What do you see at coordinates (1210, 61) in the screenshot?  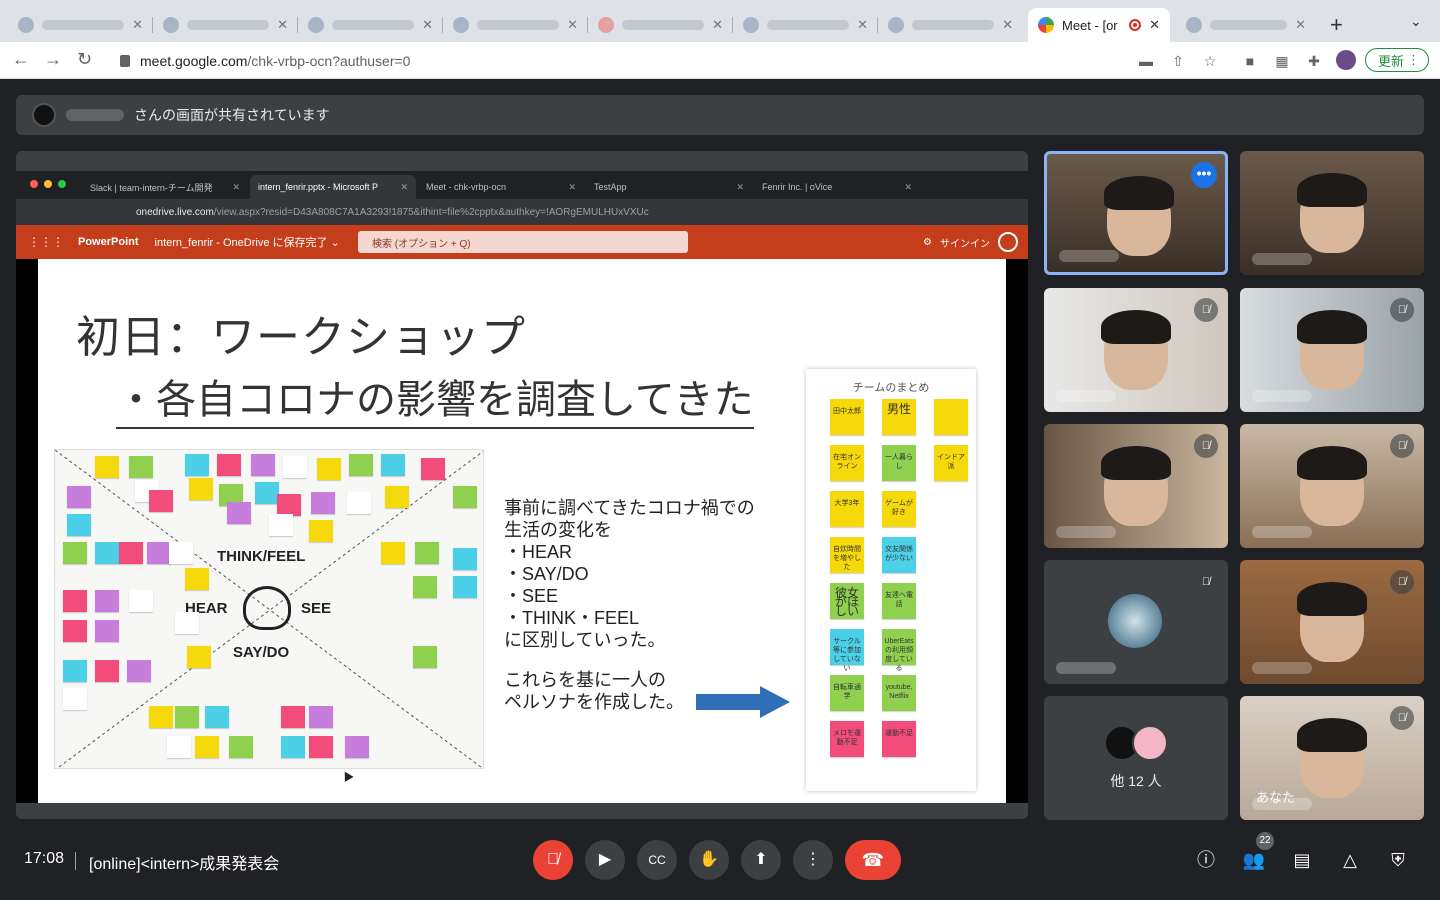 I see `bookmark-star-icon: ☆` at bounding box center [1210, 61].